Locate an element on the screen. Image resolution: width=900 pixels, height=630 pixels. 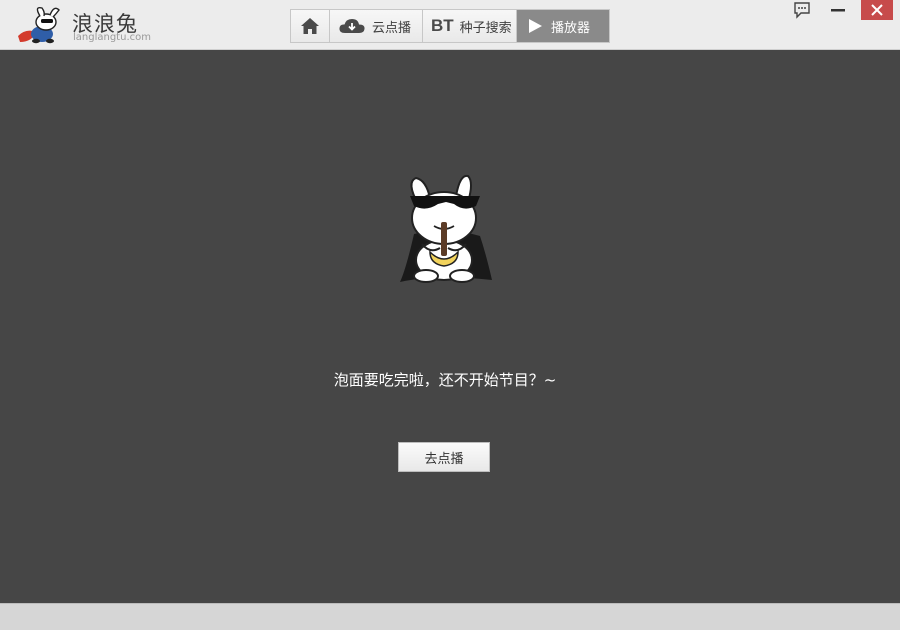
tab-player: 播放器 is located at coordinates (563, 26).